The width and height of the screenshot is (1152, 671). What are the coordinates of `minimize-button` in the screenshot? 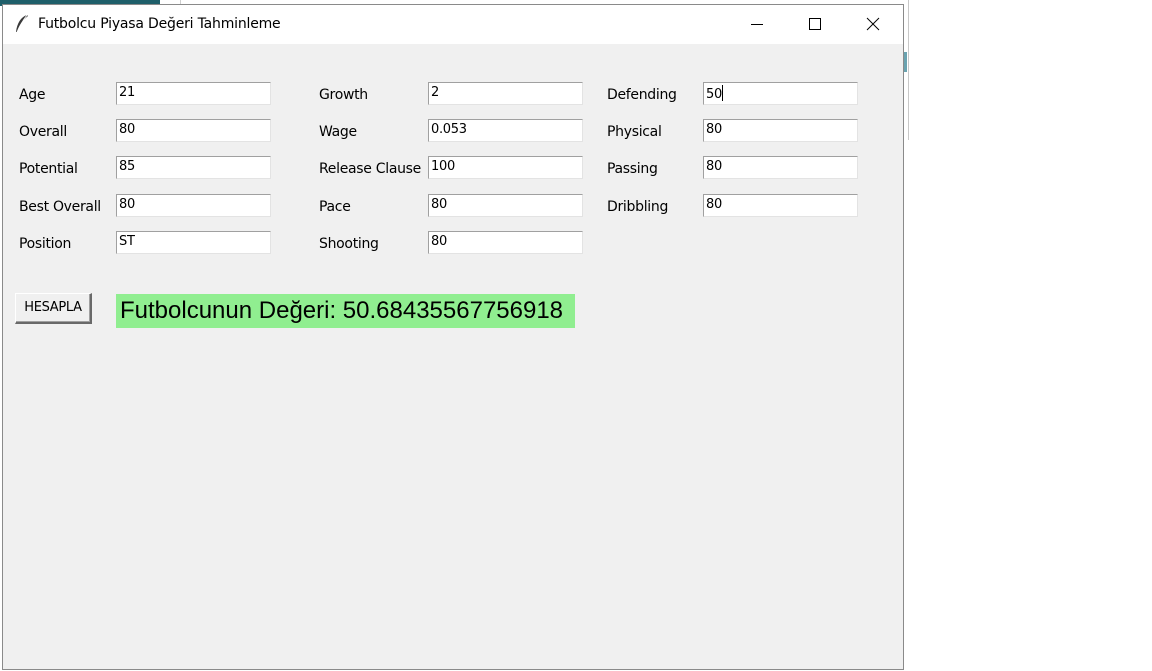 It's located at (757, 24).